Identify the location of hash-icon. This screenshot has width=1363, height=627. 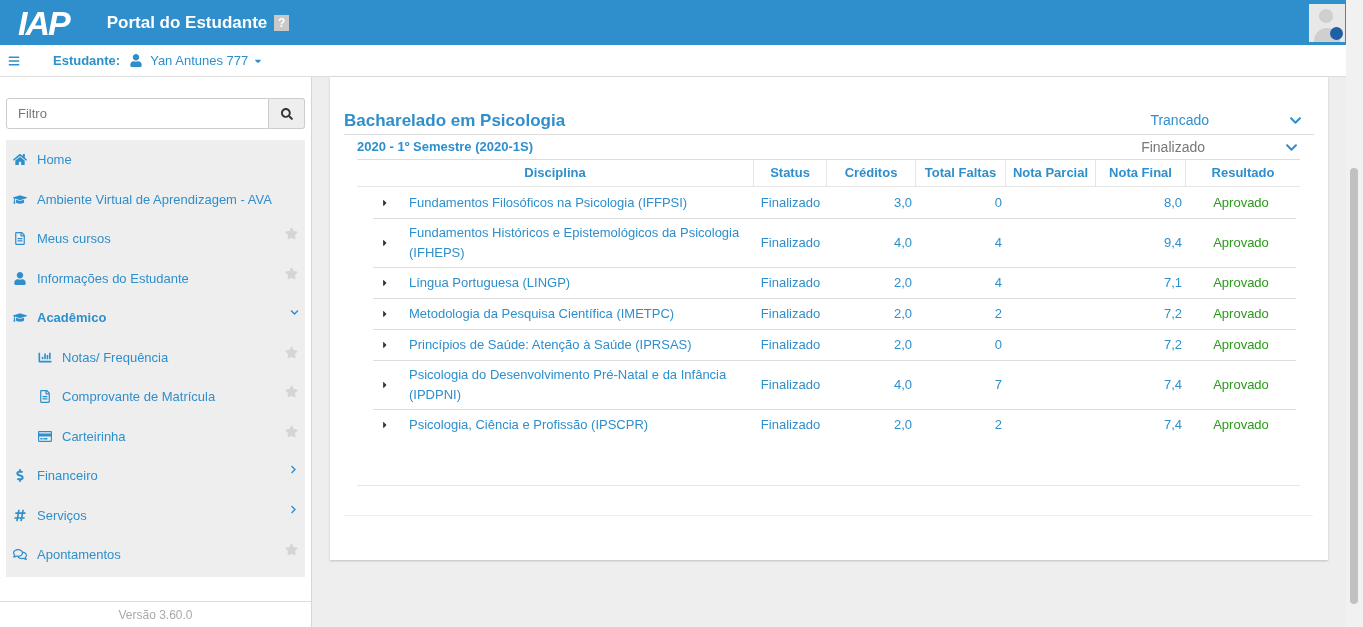
(20, 515).